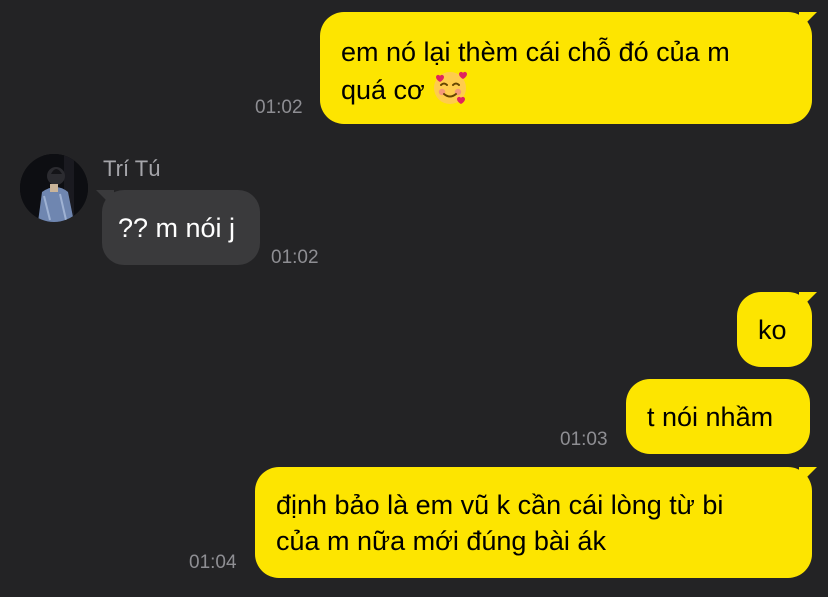 The height and width of the screenshot is (597, 828). Describe the element at coordinates (565, 89) in the screenshot. I see `message-text-line: quá cơ` at that location.